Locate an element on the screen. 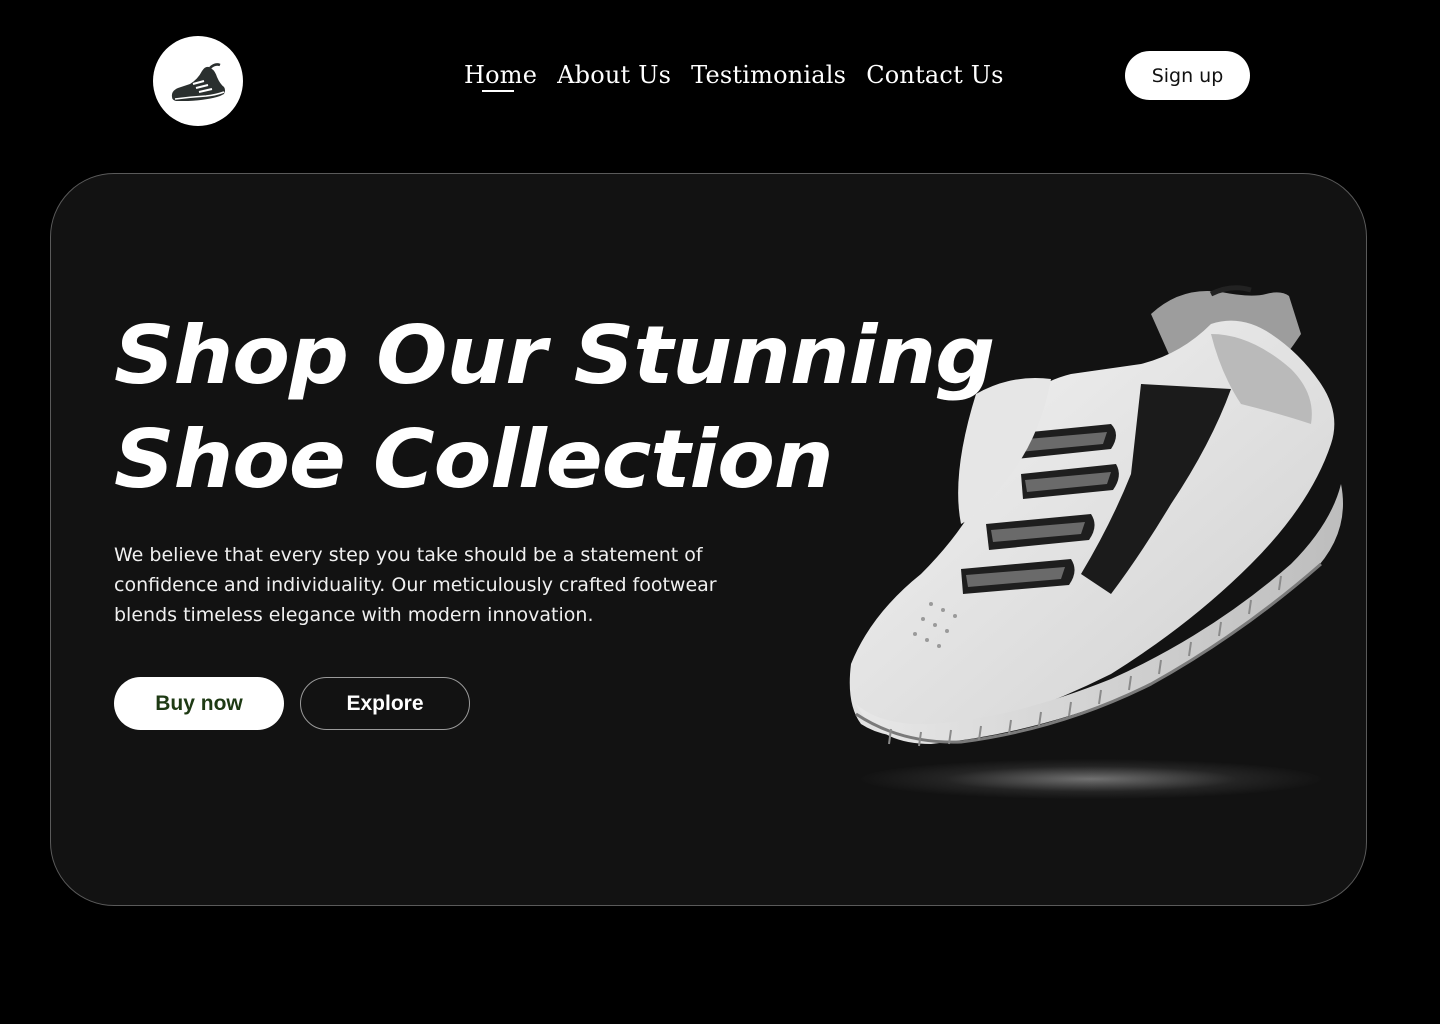 The width and height of the screenshot is (1440, 1024). nav-home: Home is located at coordinates (500, 75).